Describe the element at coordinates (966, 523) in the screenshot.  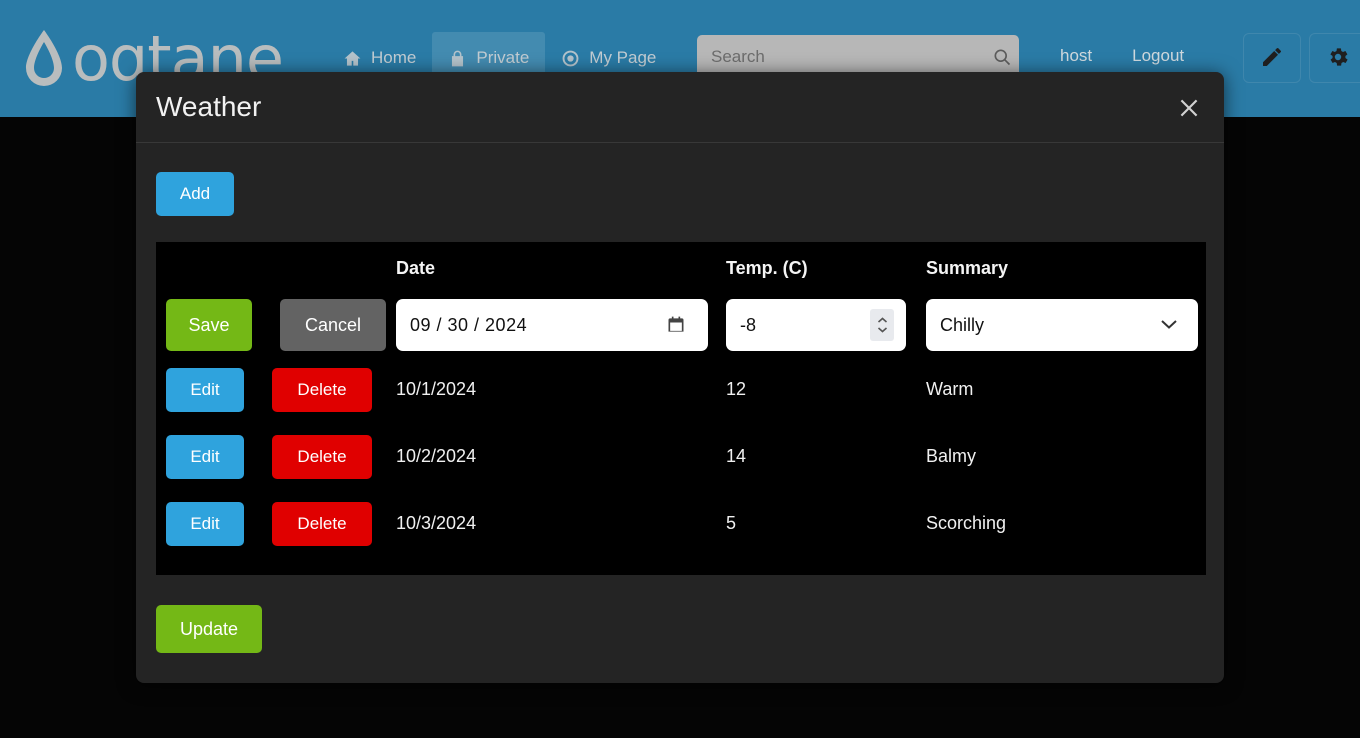
I see `row-summary: Scorching` at that location.